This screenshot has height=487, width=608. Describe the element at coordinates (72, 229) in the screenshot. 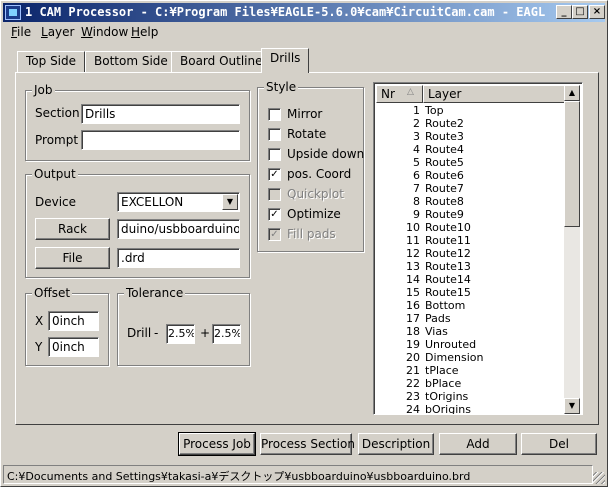

I see `rack-button: Rack` at that location.